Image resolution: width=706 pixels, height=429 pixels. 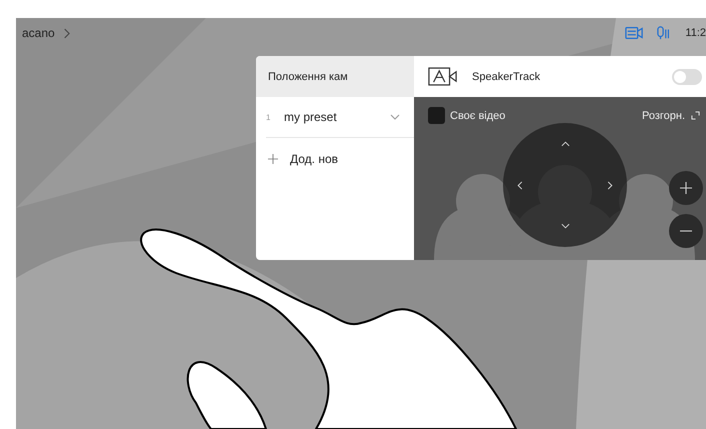 What do you see at coordinates (467, 115) in the screenshot?
I see `self-view-button: Своє відео` at bounding box center [467, 115].